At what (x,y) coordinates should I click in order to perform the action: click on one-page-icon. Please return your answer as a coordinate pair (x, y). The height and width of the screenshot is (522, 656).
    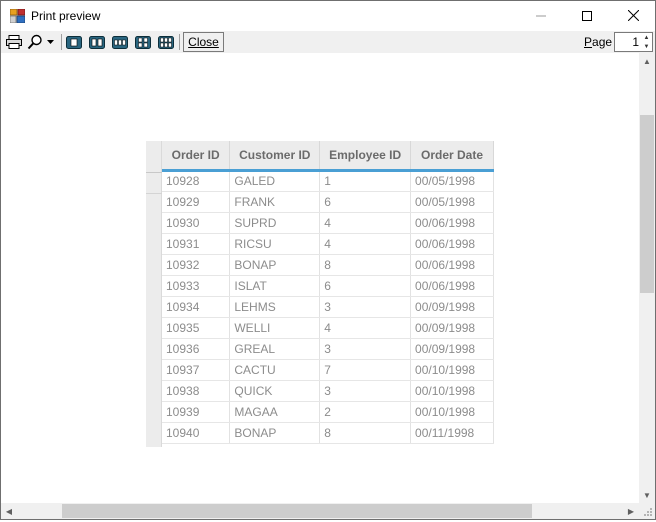
    Looking at the image, I should click on (74, 42).